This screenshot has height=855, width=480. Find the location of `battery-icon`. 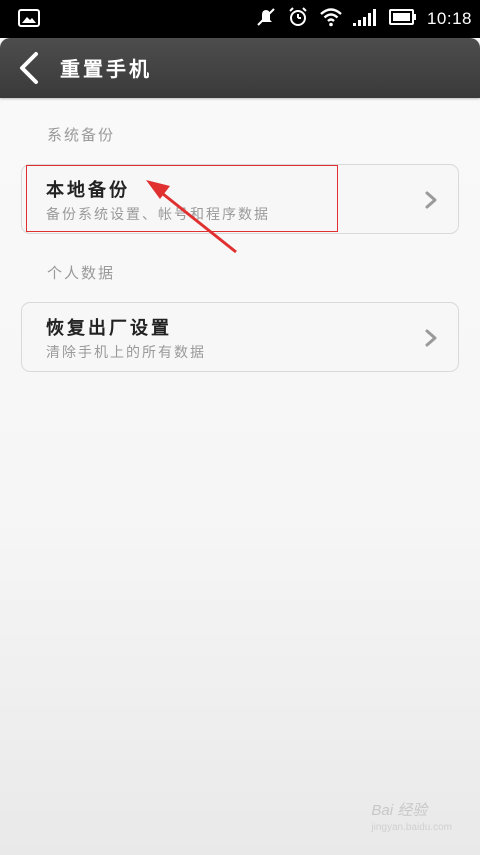

battery-icon is located at coordinates (402, 19).